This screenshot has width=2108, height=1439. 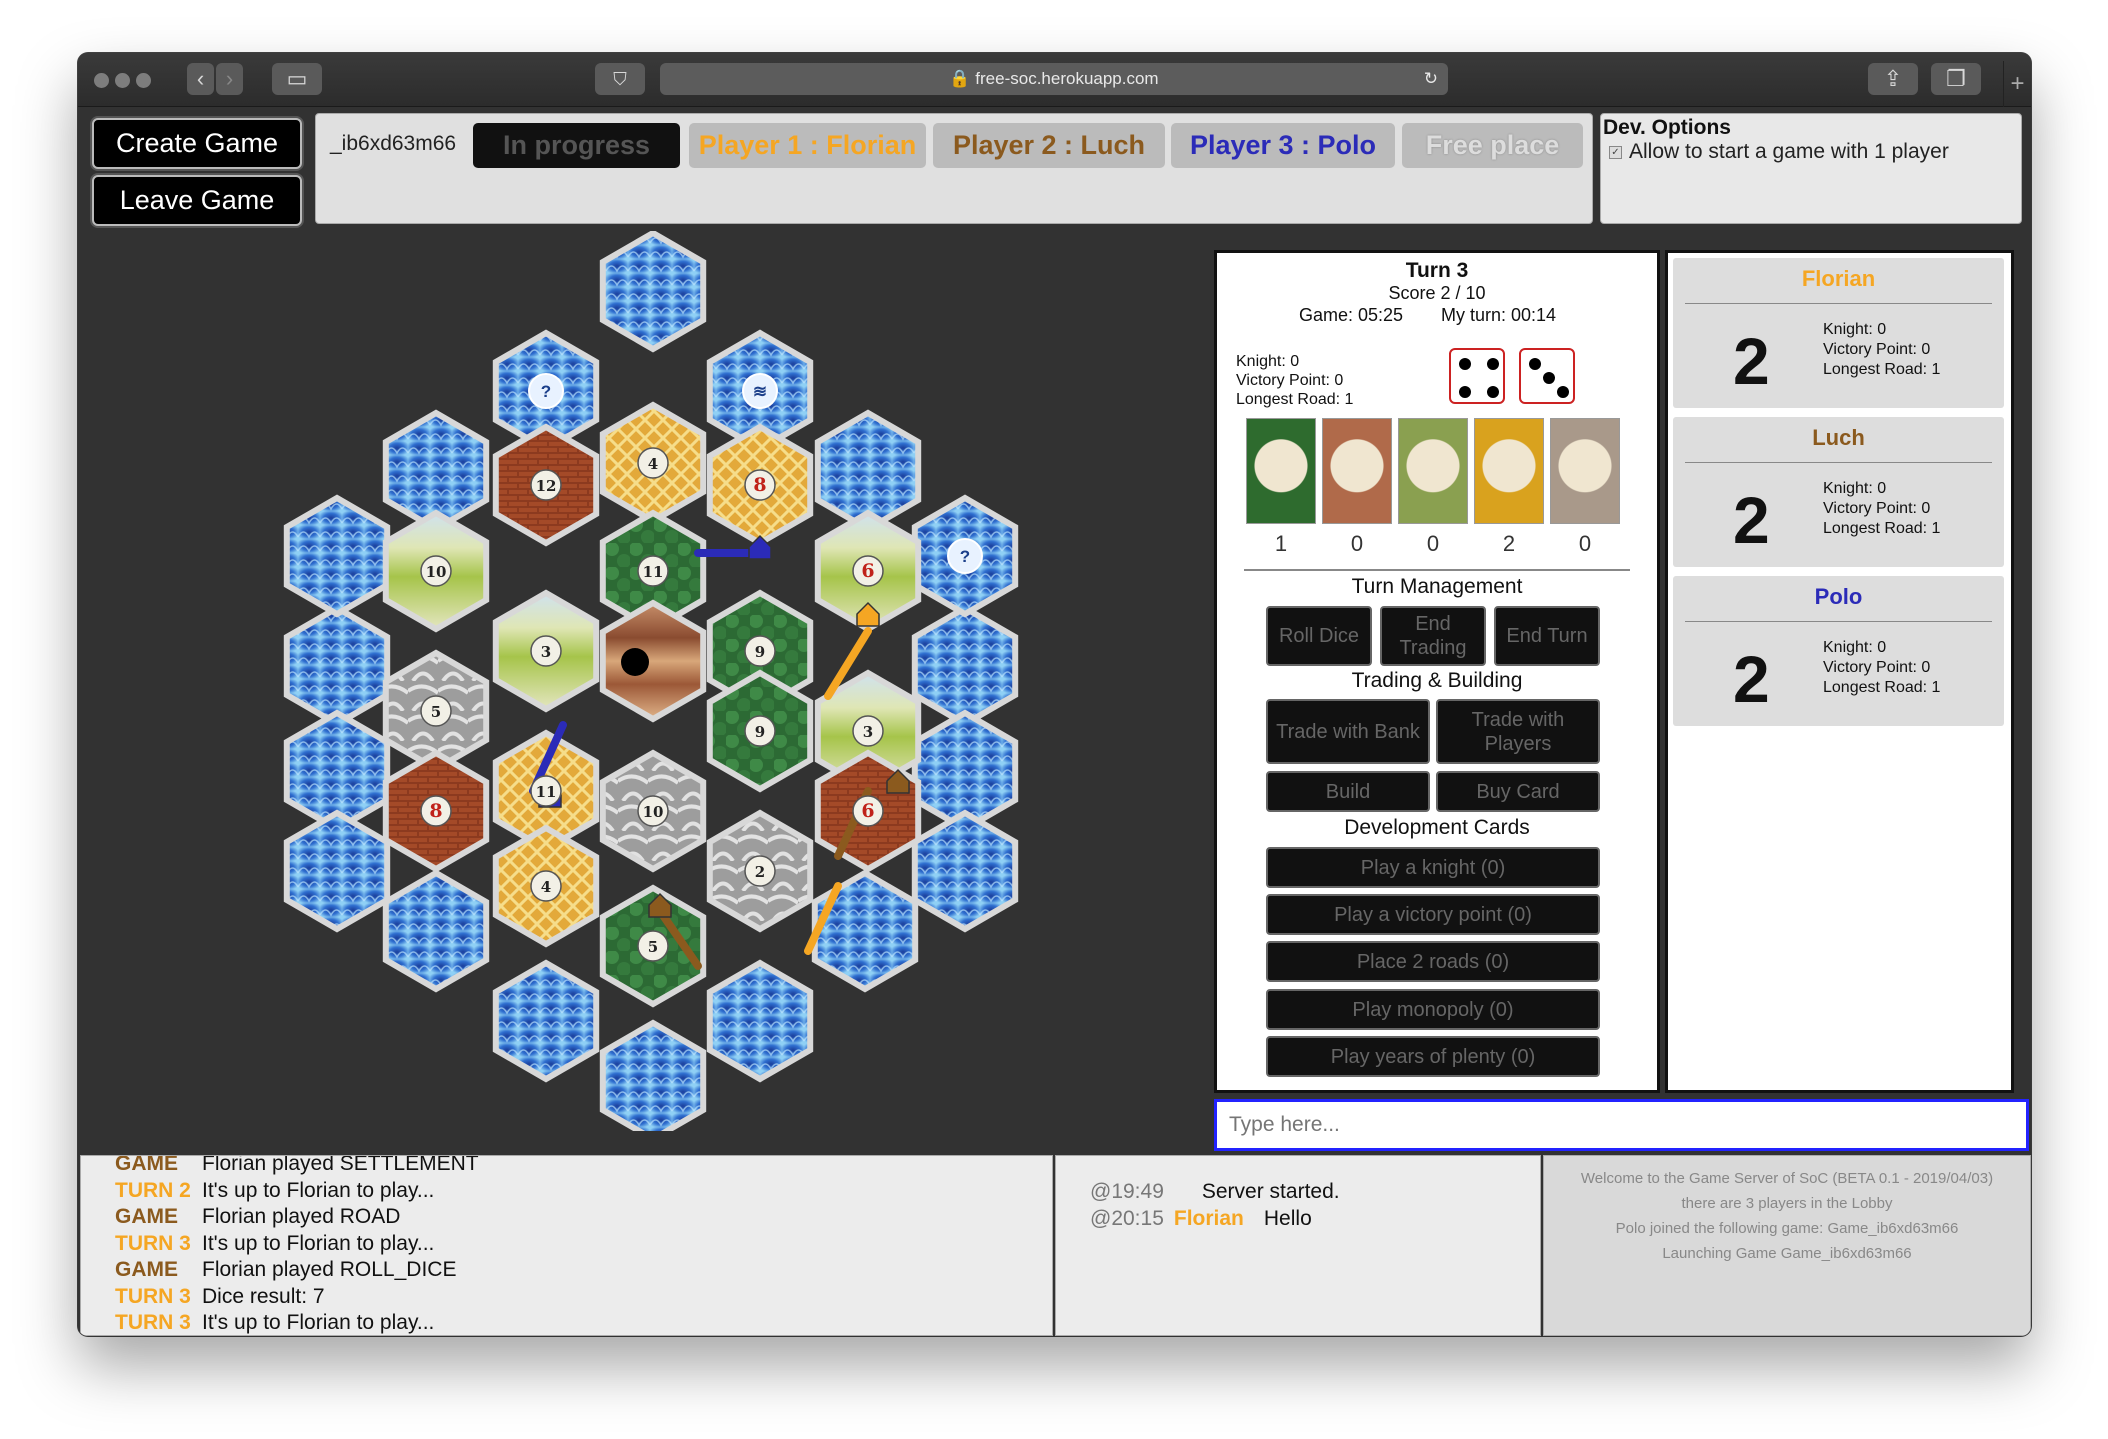 What do you see at coordinates (1433, 1056) in the screenshot?
I see `play-years-of-plenty-button: Play years of plenty (0)` at bounding box center [1433, 1056].